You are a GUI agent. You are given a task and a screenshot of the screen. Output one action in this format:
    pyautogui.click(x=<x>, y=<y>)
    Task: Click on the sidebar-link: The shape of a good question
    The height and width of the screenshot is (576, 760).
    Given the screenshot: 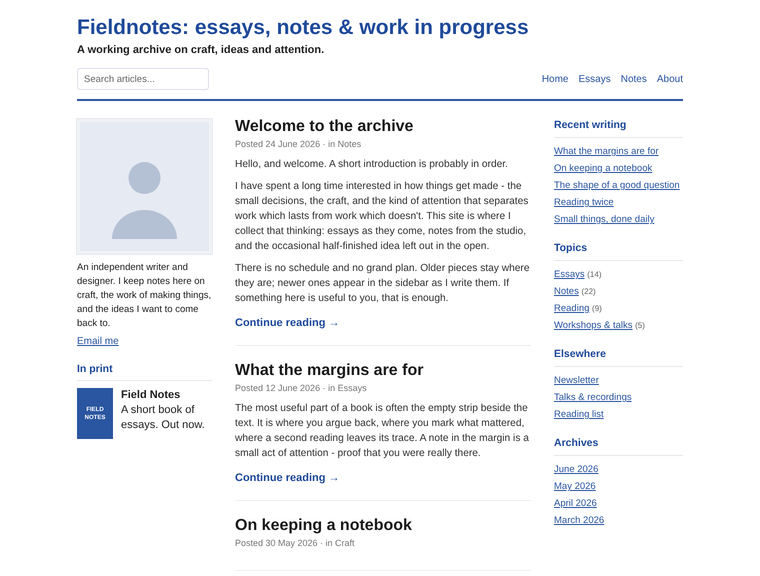 What is the action you would take?
    pyautogui.click(x=617, y=185)
    